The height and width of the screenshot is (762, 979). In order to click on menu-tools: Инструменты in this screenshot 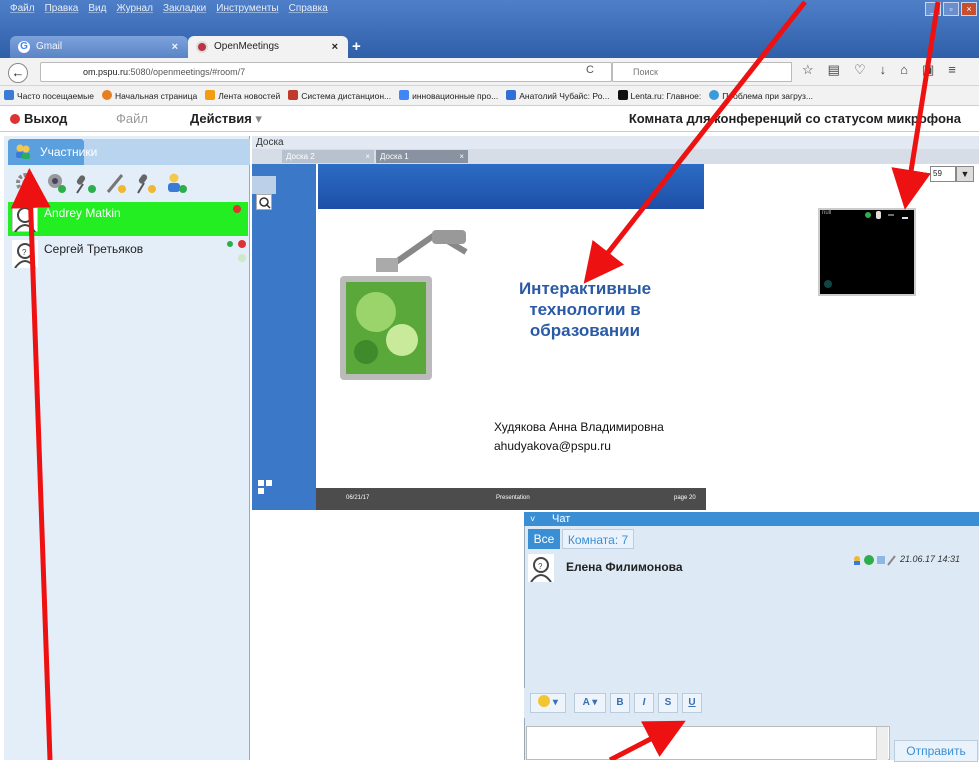, I will do `click(247, 9)`.